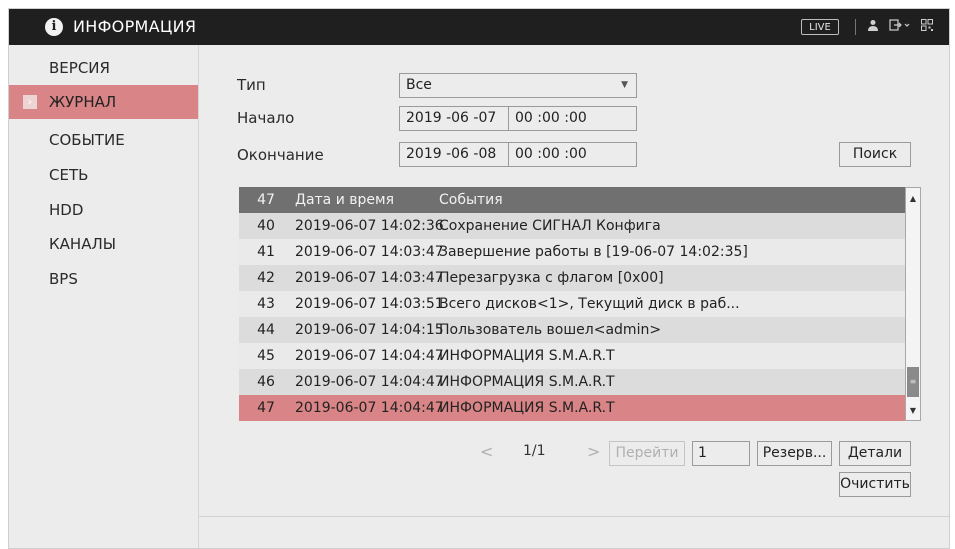  I want to click on chevron-right-icon: ›, so click(30, 102).